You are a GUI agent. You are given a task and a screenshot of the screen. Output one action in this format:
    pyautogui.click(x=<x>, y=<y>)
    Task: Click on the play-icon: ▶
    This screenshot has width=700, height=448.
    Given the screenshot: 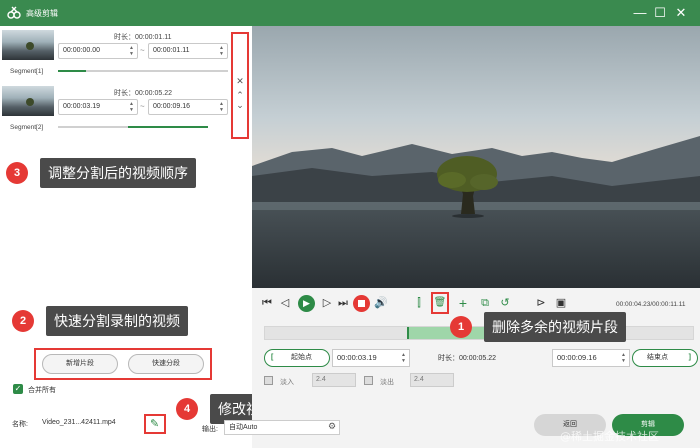 What is the action you would take?
    pyautogui.click(x=306, y=303)
    